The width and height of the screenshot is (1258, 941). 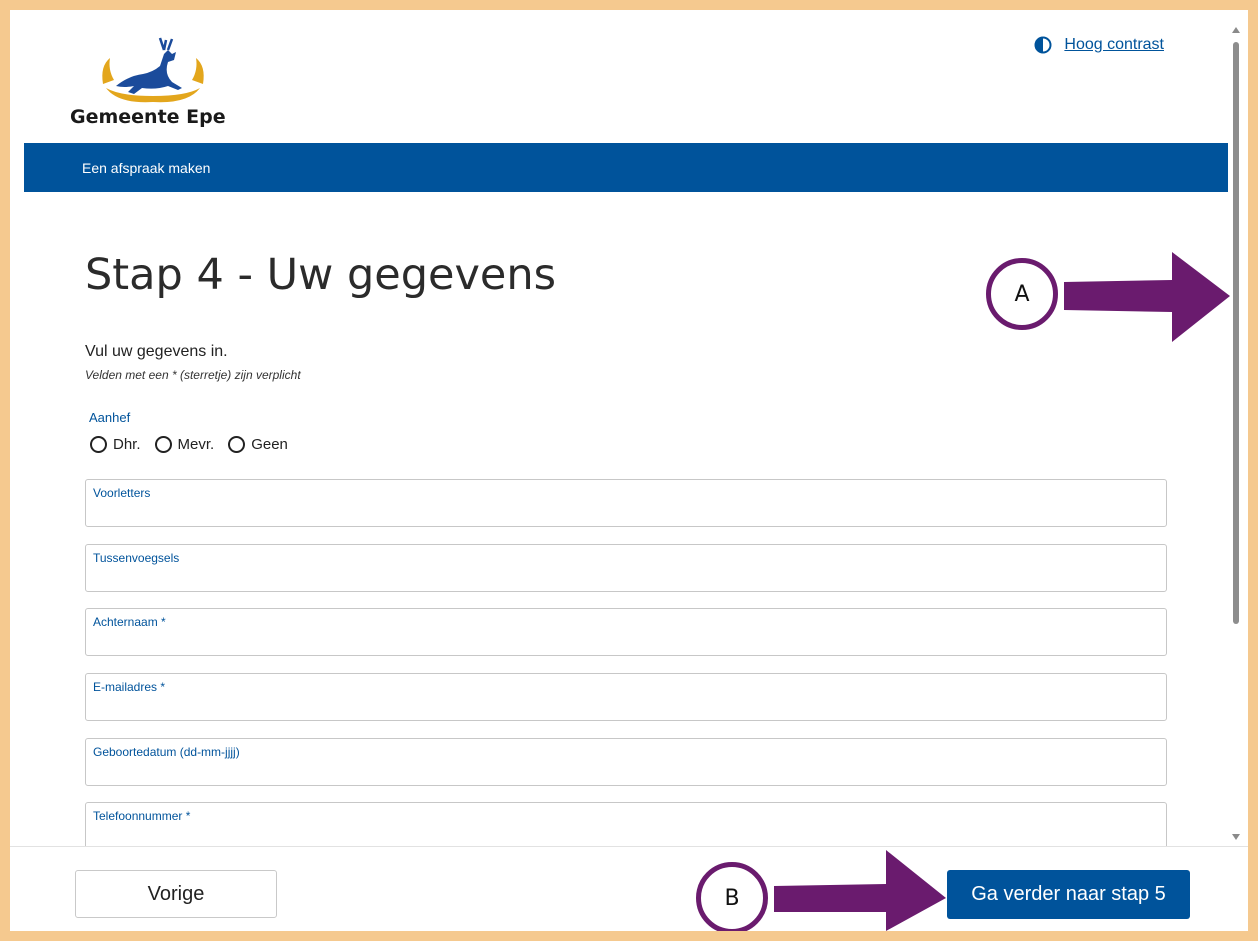 I want to click on initials-field: Voorletters, so click(x=626, y=503).